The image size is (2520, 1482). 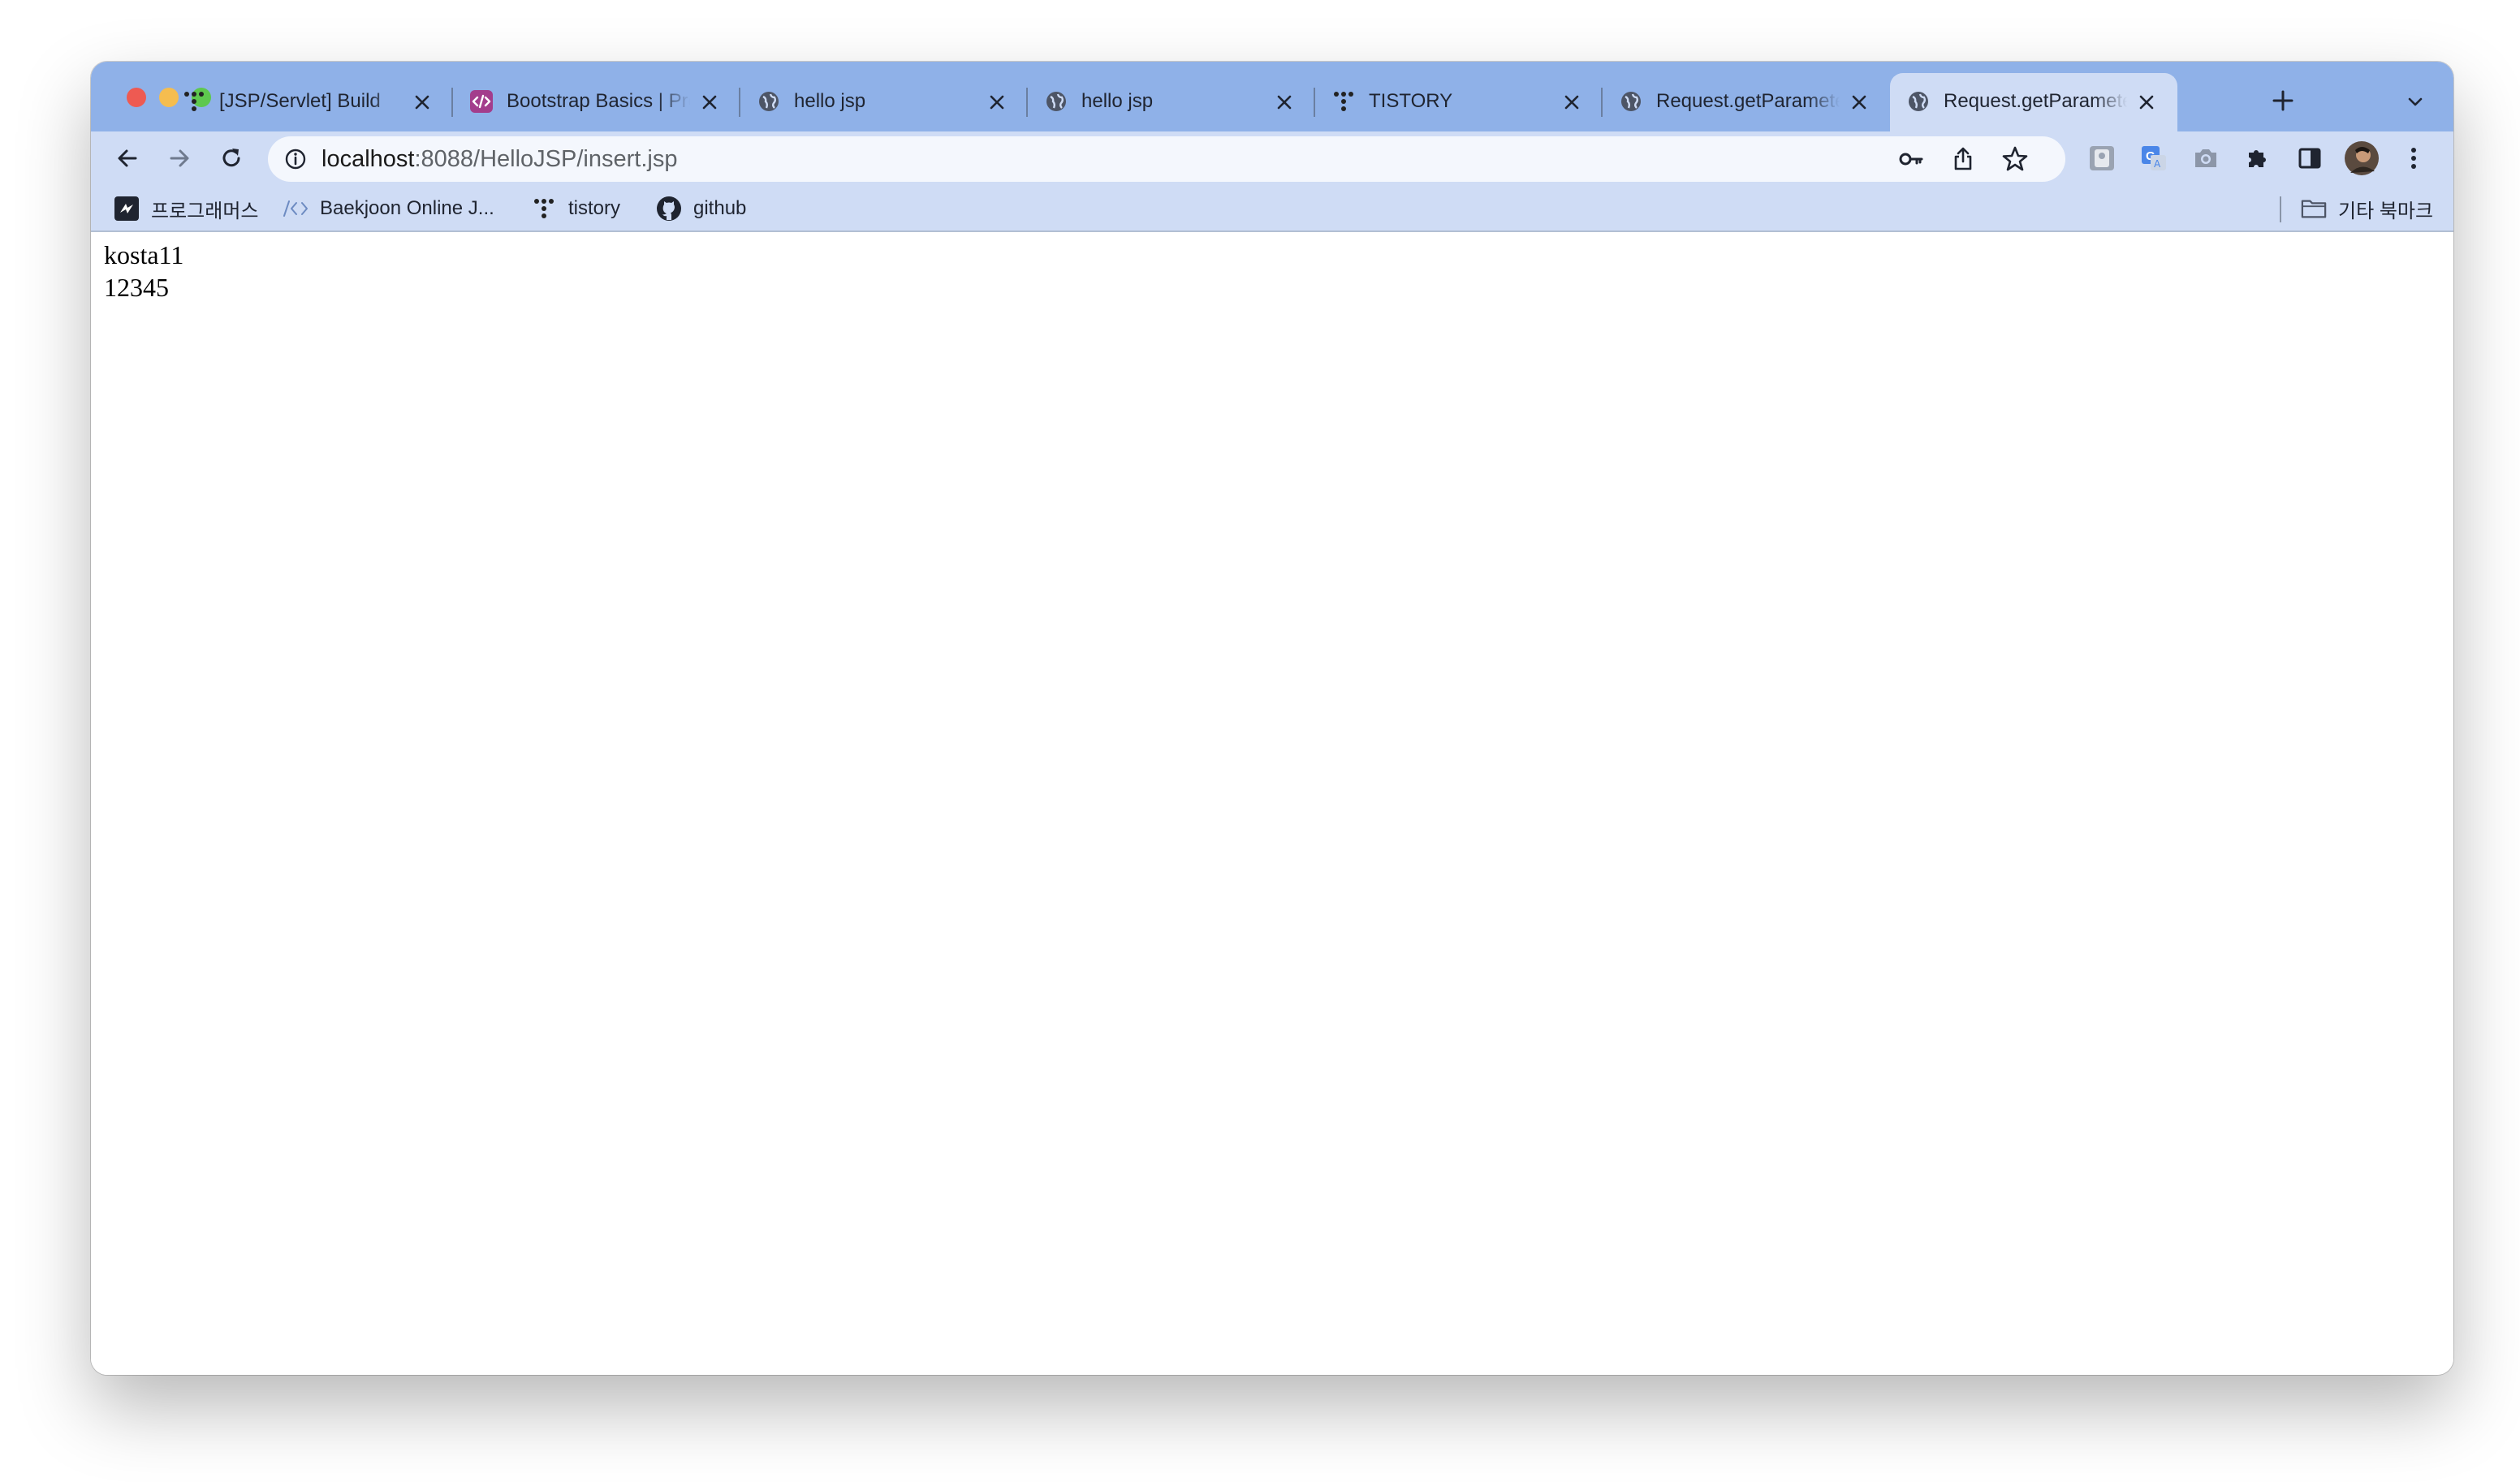 I want to click on url-text: localhost:8088/HelloJSP/insert.jsp, so click(x=499, y=159).